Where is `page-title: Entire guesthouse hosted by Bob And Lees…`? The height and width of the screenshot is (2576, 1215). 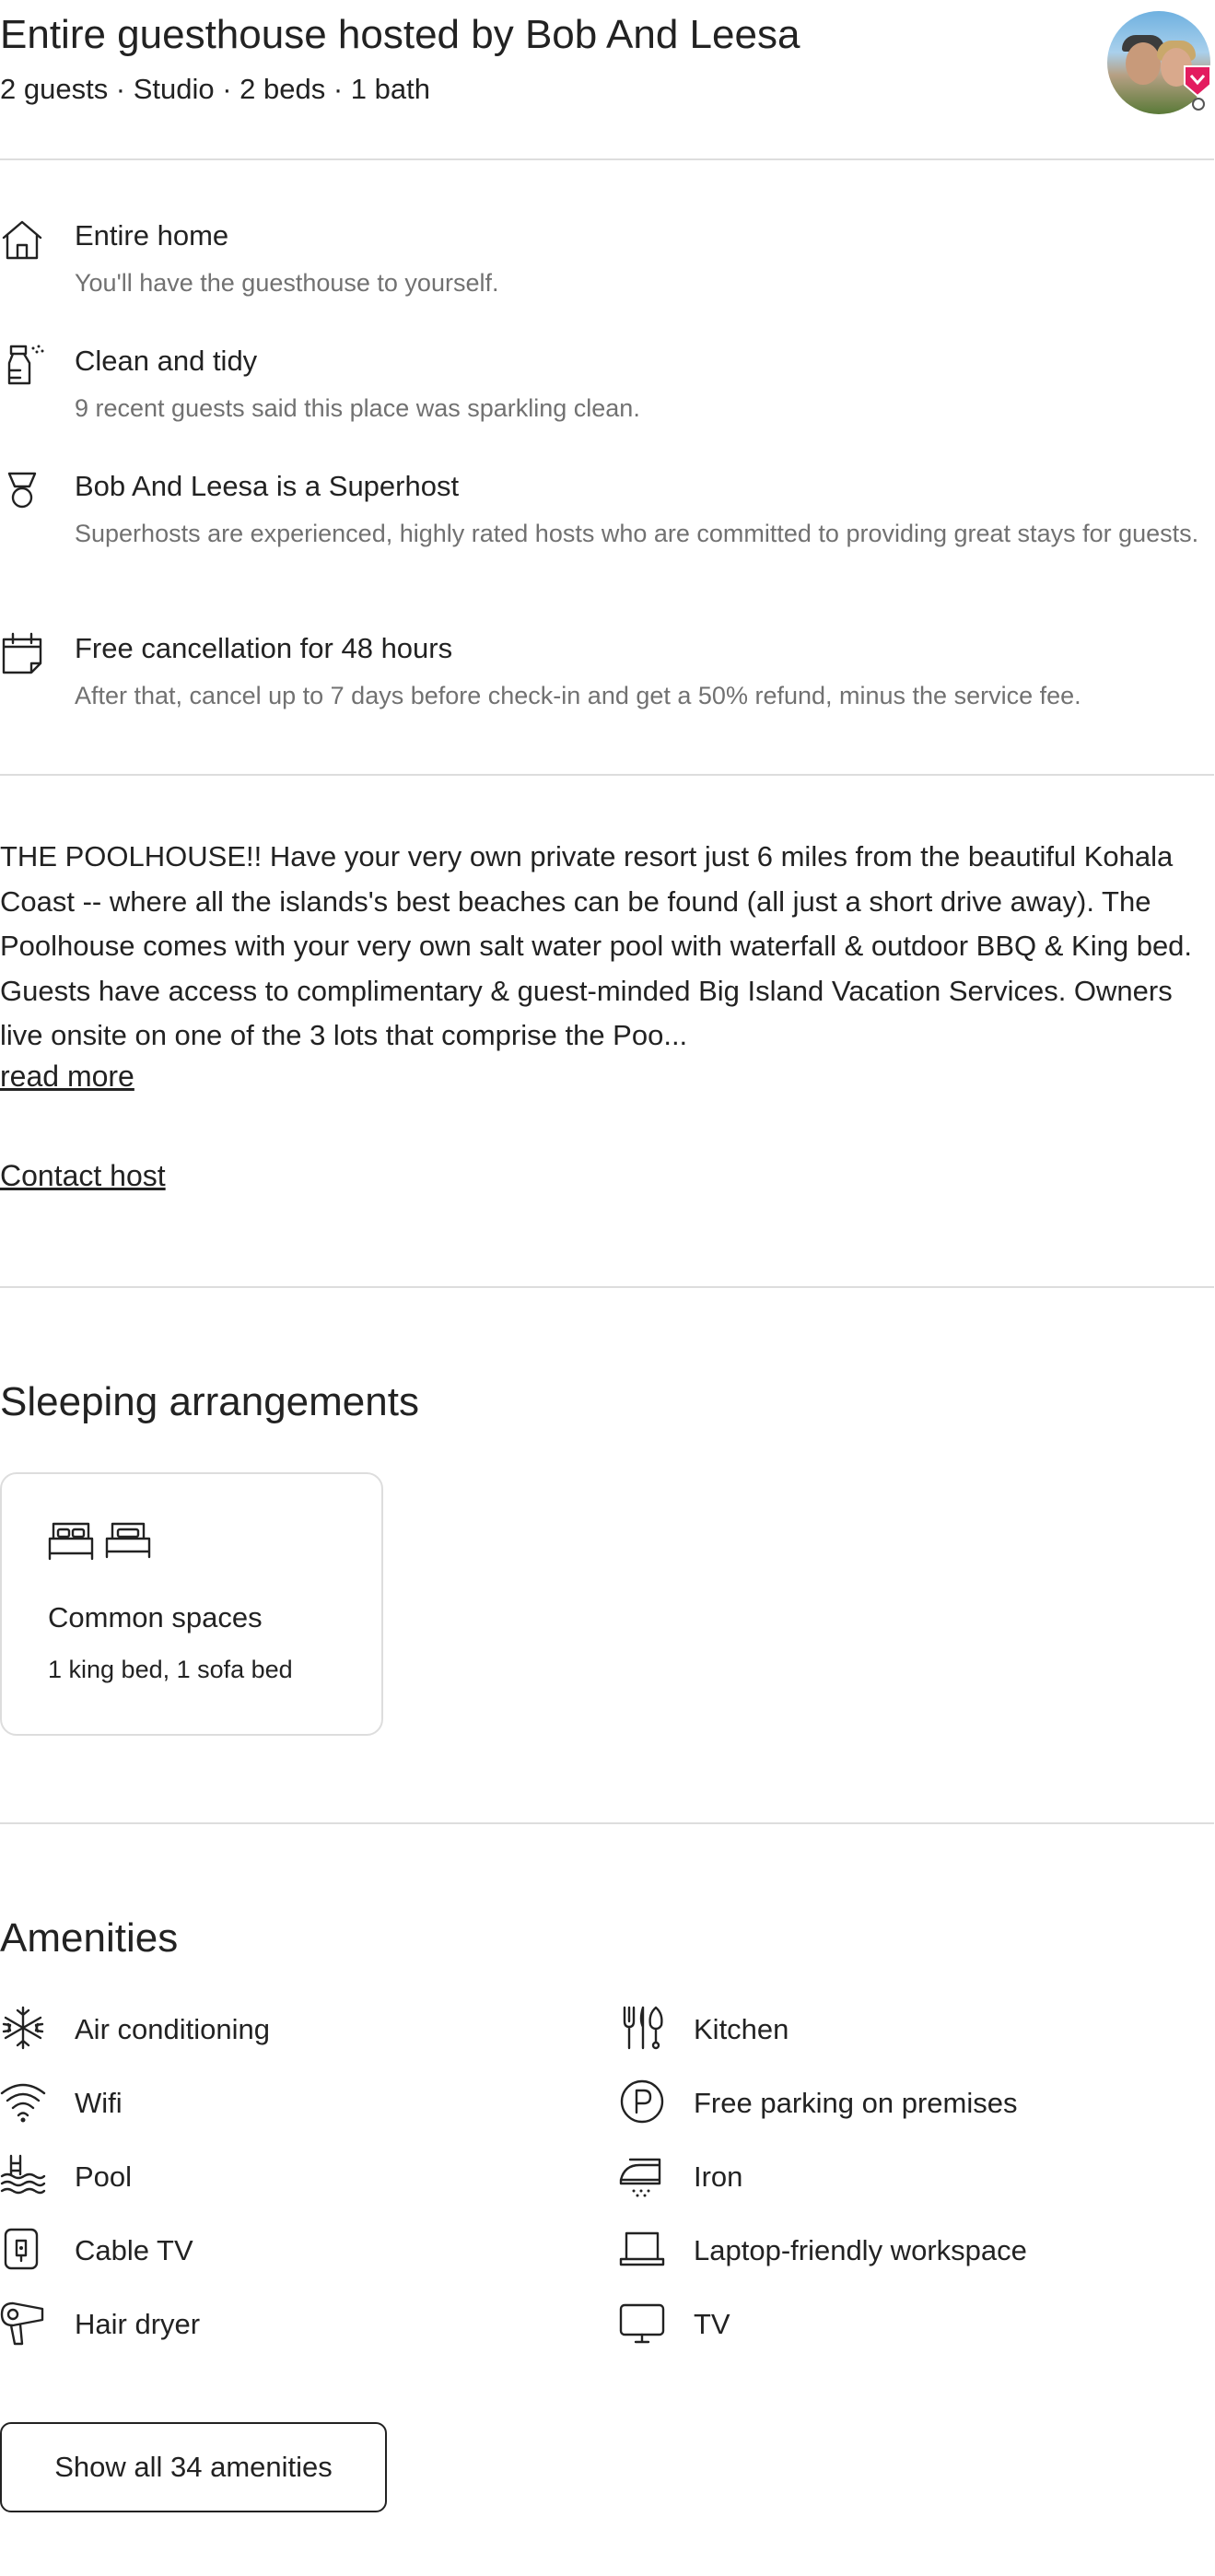
page-title: Entire guesthouse hosted by Bob And Lees… is located at coordinates (400, 34).